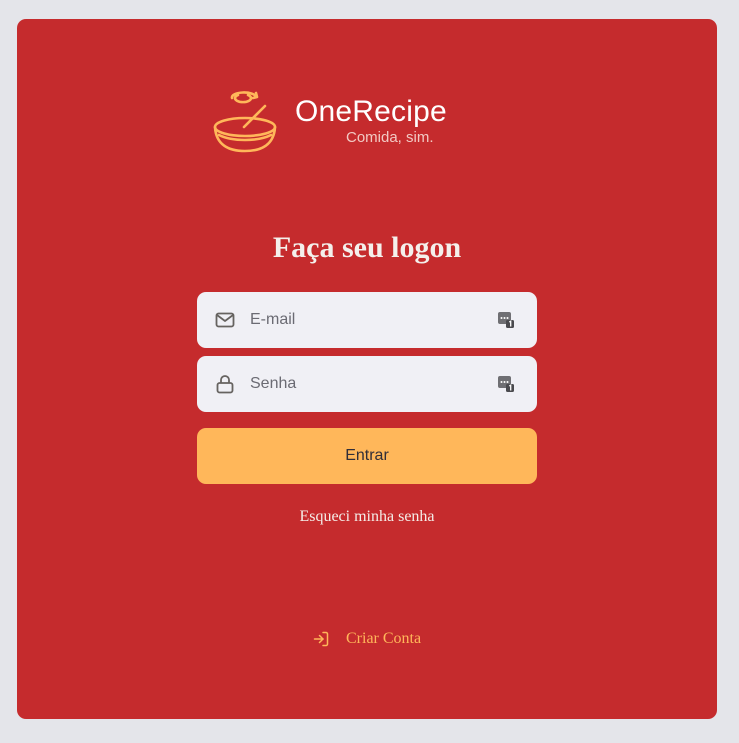 This screenshot has height=743, width=739. What do you see at coordinates (367, 456) in the screenshot?
I see `submit-button: Entrar` at bounding box center [367, 456].